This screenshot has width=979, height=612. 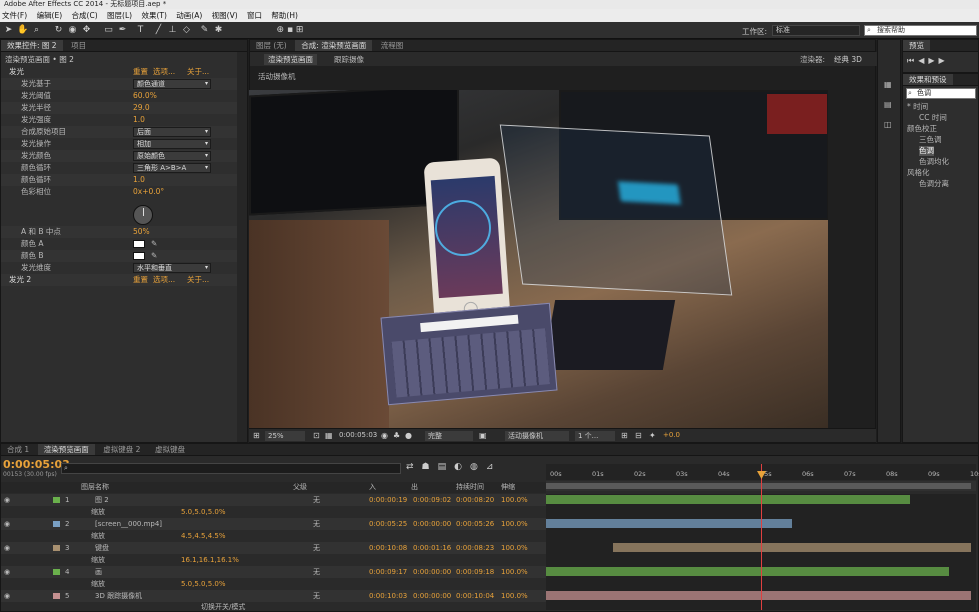 What do you see at coordinates (119, 132) in the screenshot?
I see `effect-row: 合成原始项目 后面` at bounding box center [119, 132].